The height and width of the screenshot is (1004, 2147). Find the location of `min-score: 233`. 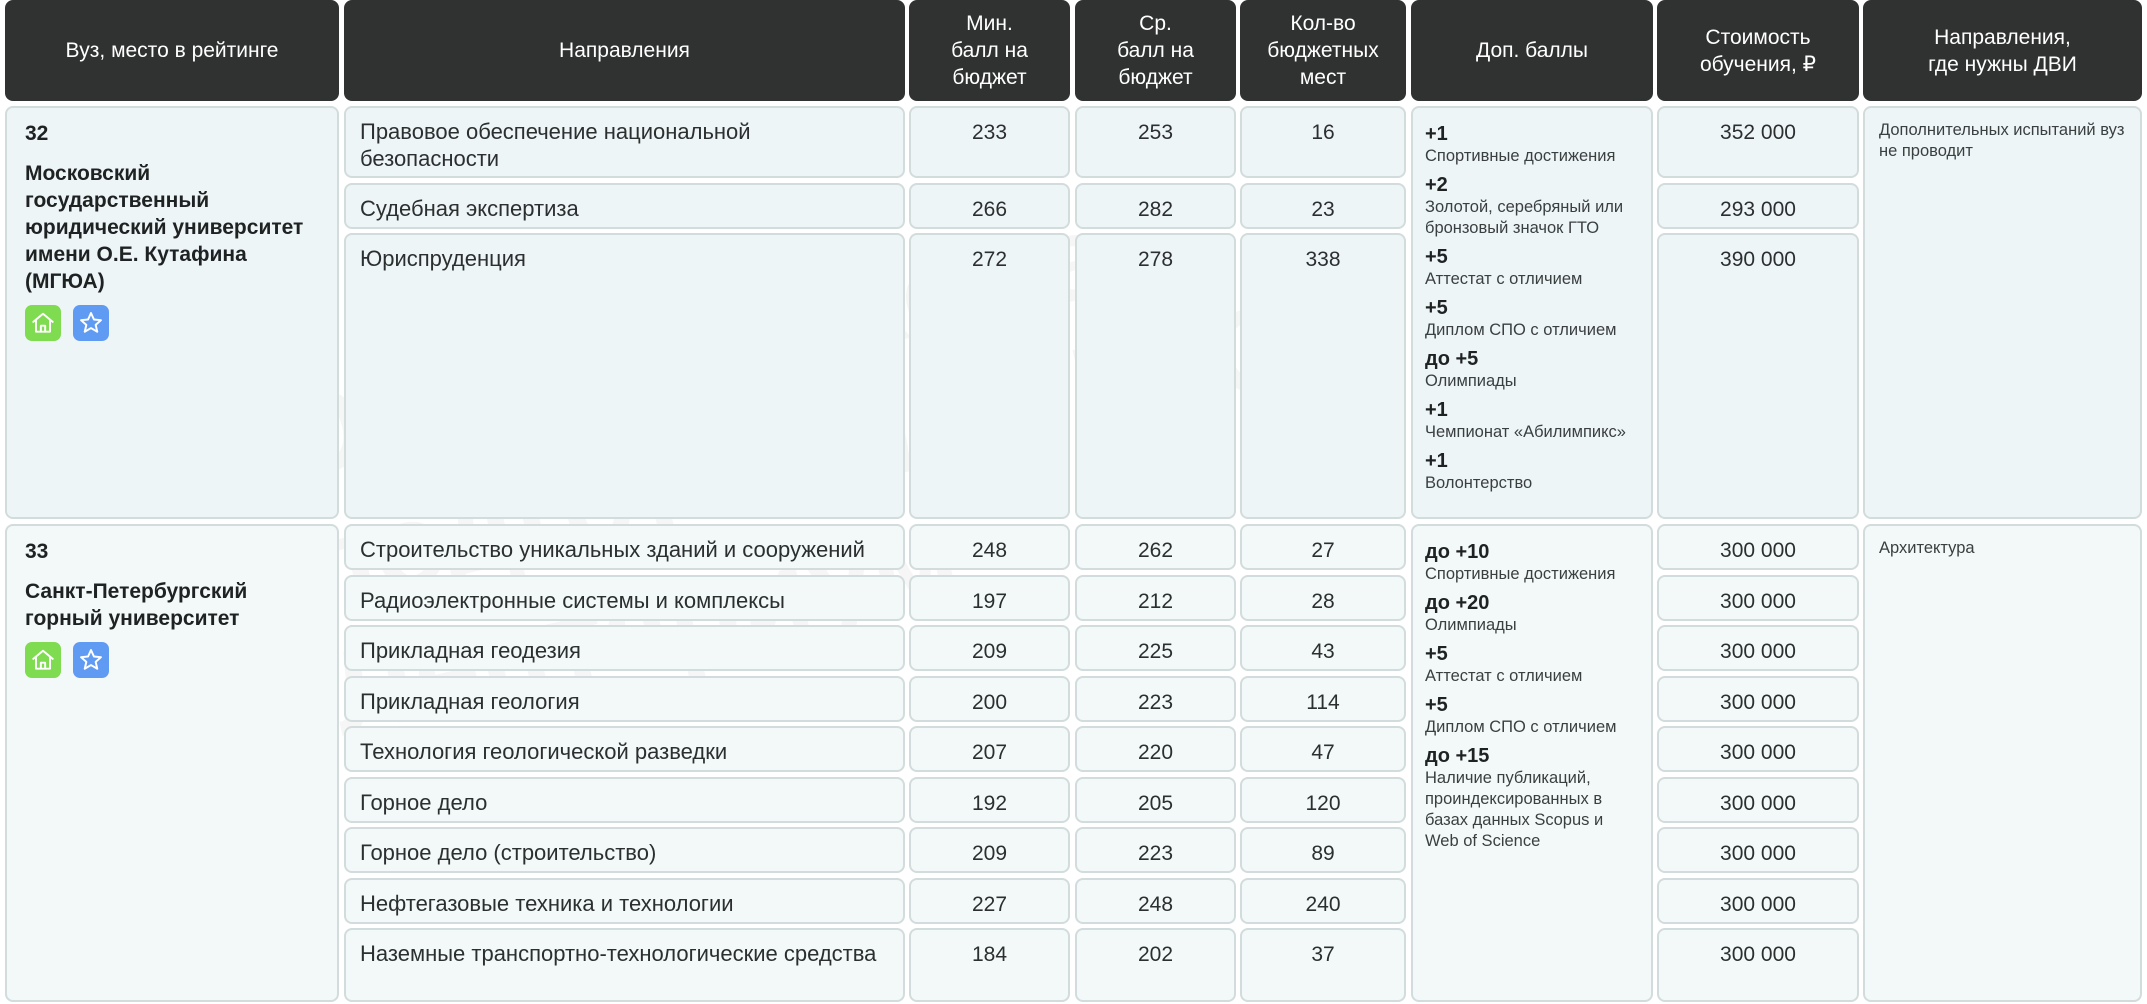

min-score: 233 is located at coordinates (989, 132).